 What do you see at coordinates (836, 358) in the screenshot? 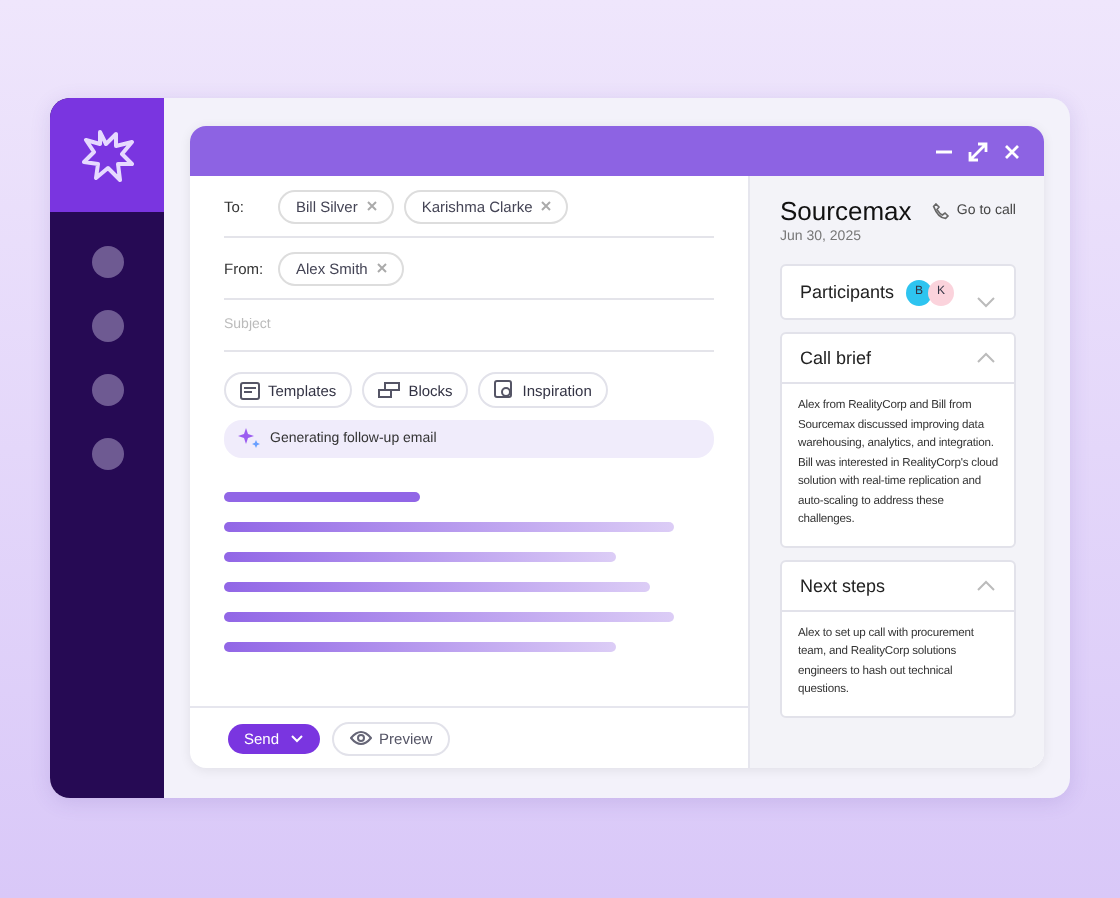
I see `section-title: Call brief` at bounding box center [836, 358].